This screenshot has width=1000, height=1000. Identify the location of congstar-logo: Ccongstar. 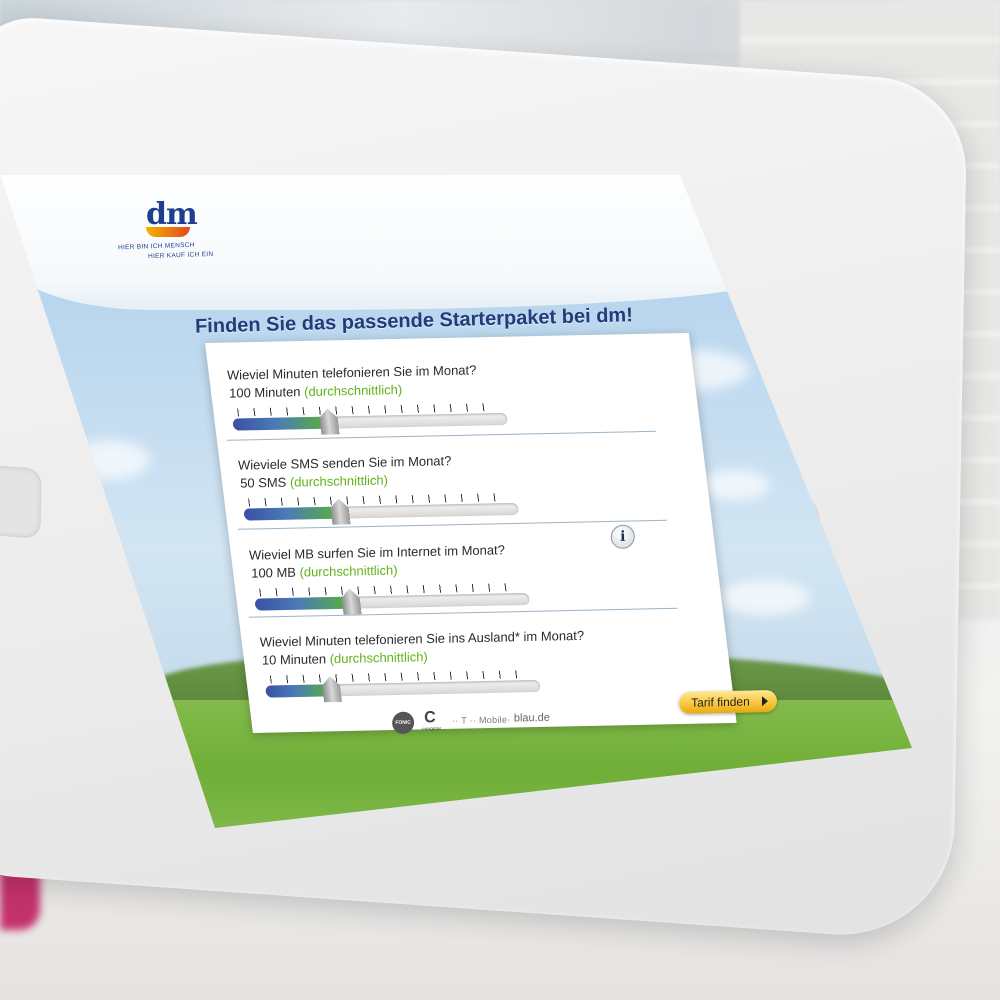
(432, 721).